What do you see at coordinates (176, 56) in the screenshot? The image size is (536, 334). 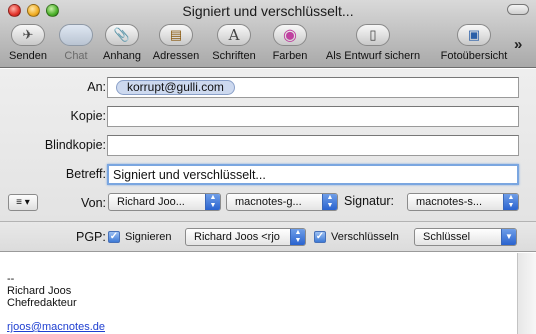 I see `address-label: Adressen` at bounding box center [176, 56].